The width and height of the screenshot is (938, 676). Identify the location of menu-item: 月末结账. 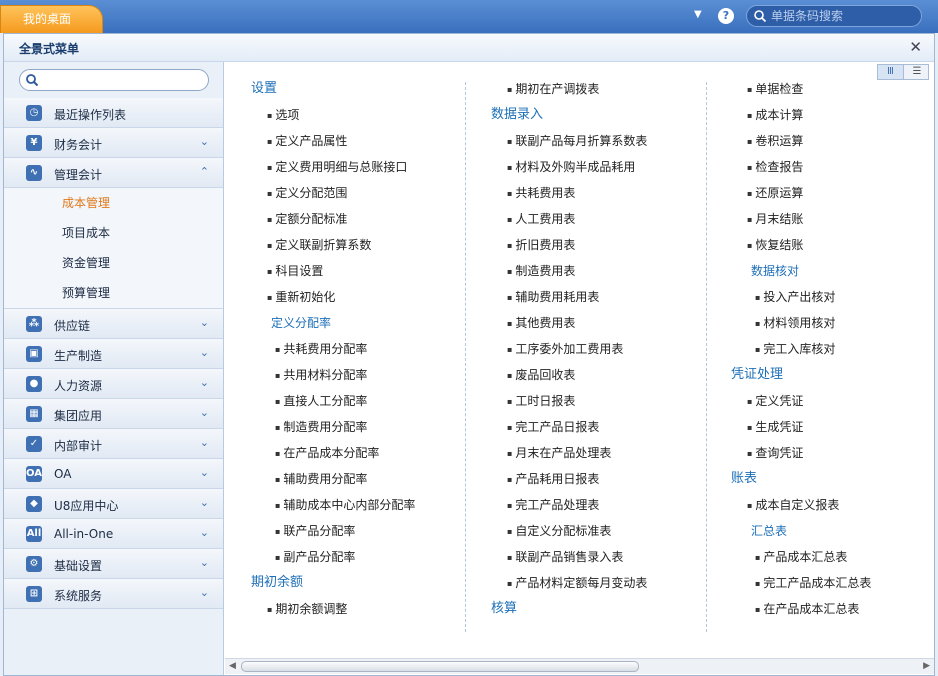
(801, 219).